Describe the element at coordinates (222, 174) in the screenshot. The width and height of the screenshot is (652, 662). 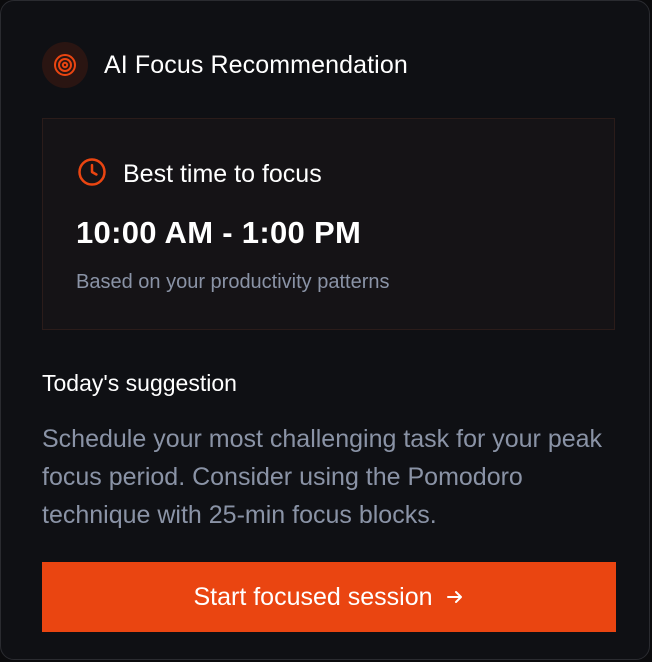
I see `best-time-label: Best time to focus` at that location.